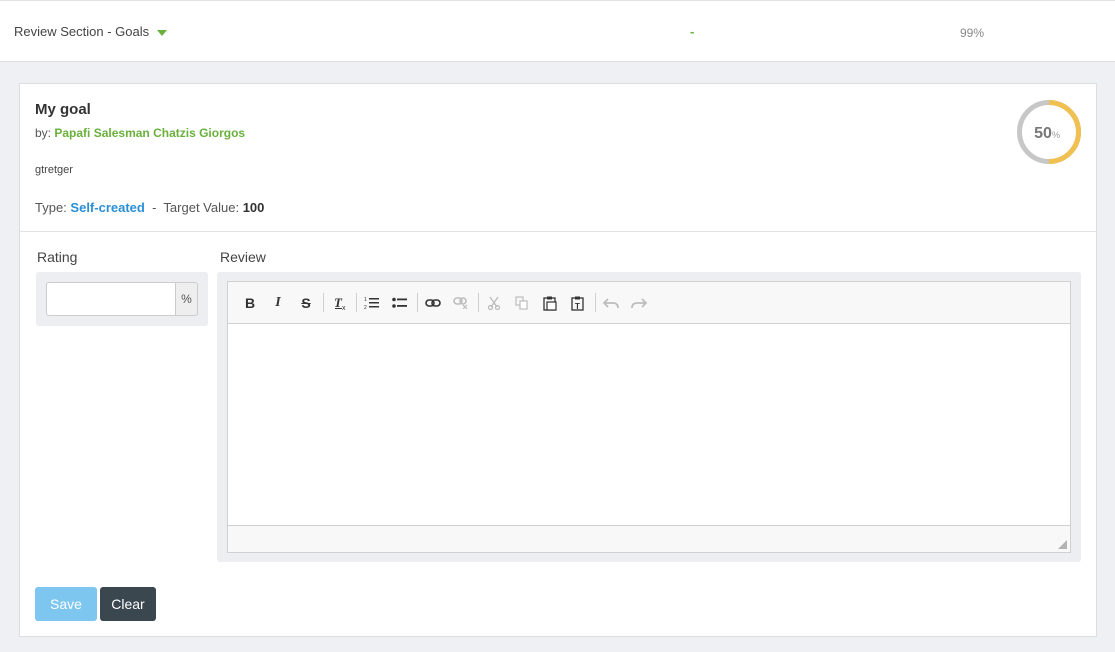 The width and height of the screenshot is (1115, 652). I want to click on save-button: Save, so click(66, 604).